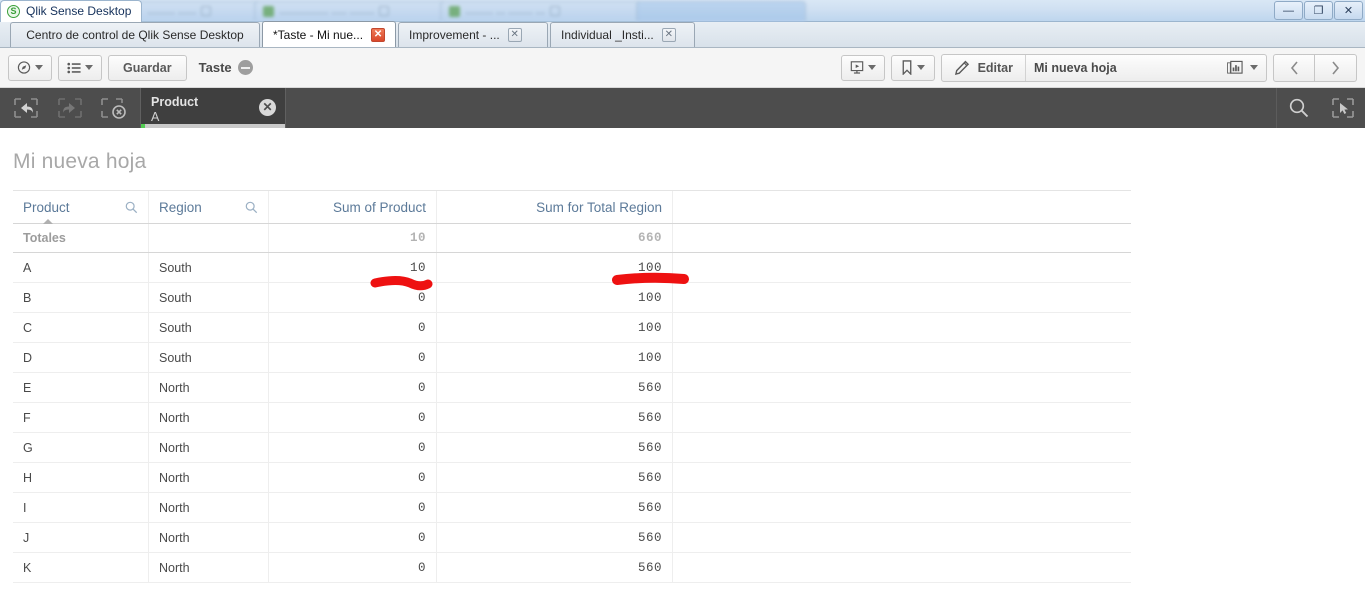  I want to click on selection-tool-button, so click(1343, 108).